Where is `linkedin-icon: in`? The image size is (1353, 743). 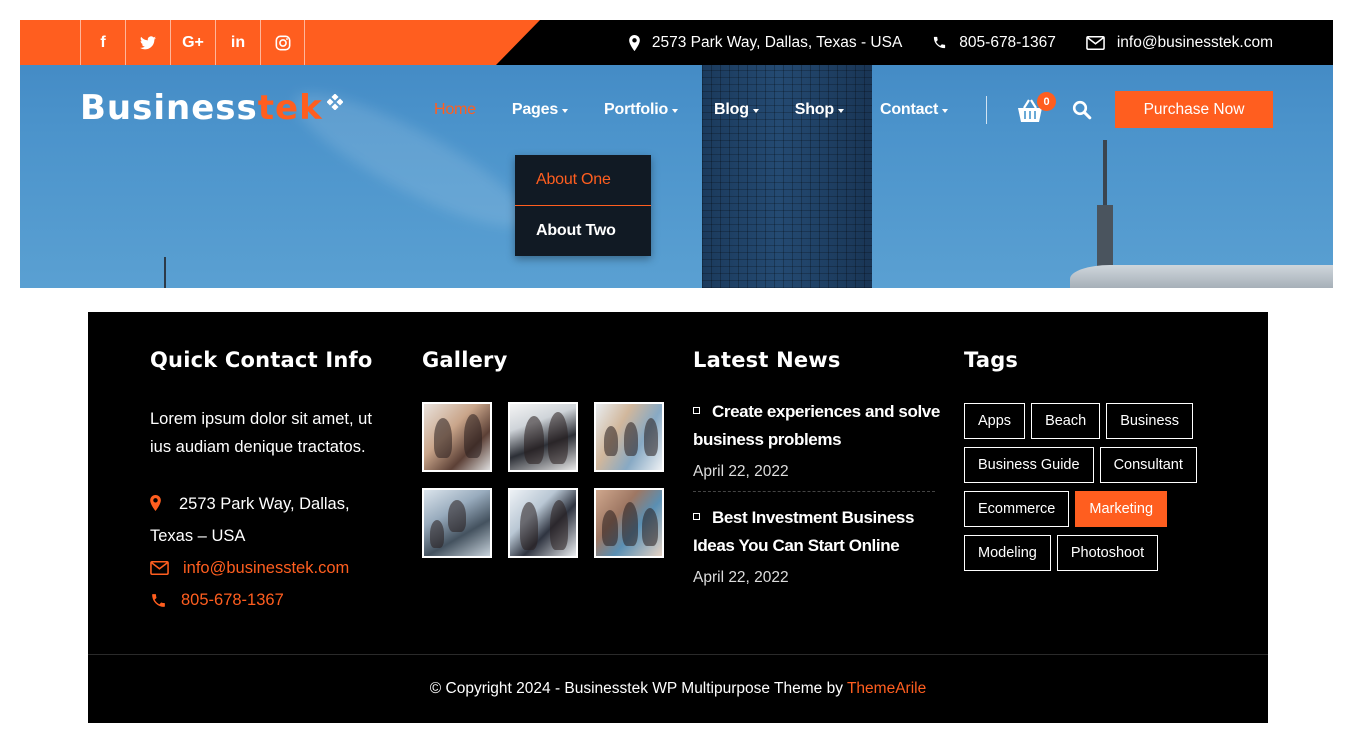 linkedin-icon: in is located at coordinates (237, 42).